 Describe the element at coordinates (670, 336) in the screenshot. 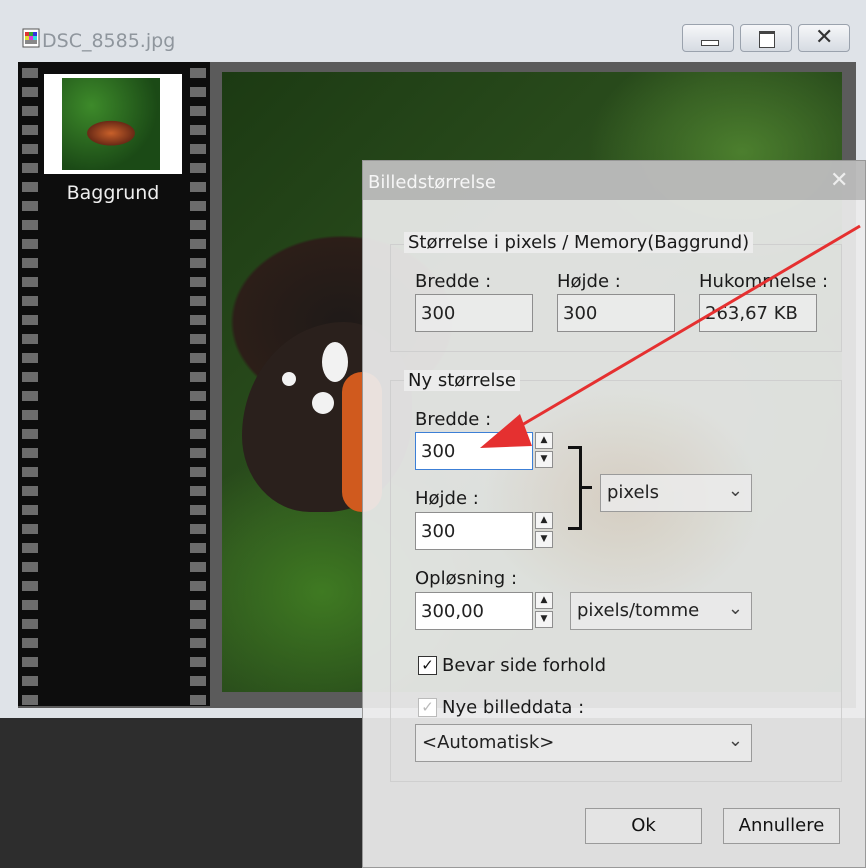

I see `annotation-arrow` at that location.